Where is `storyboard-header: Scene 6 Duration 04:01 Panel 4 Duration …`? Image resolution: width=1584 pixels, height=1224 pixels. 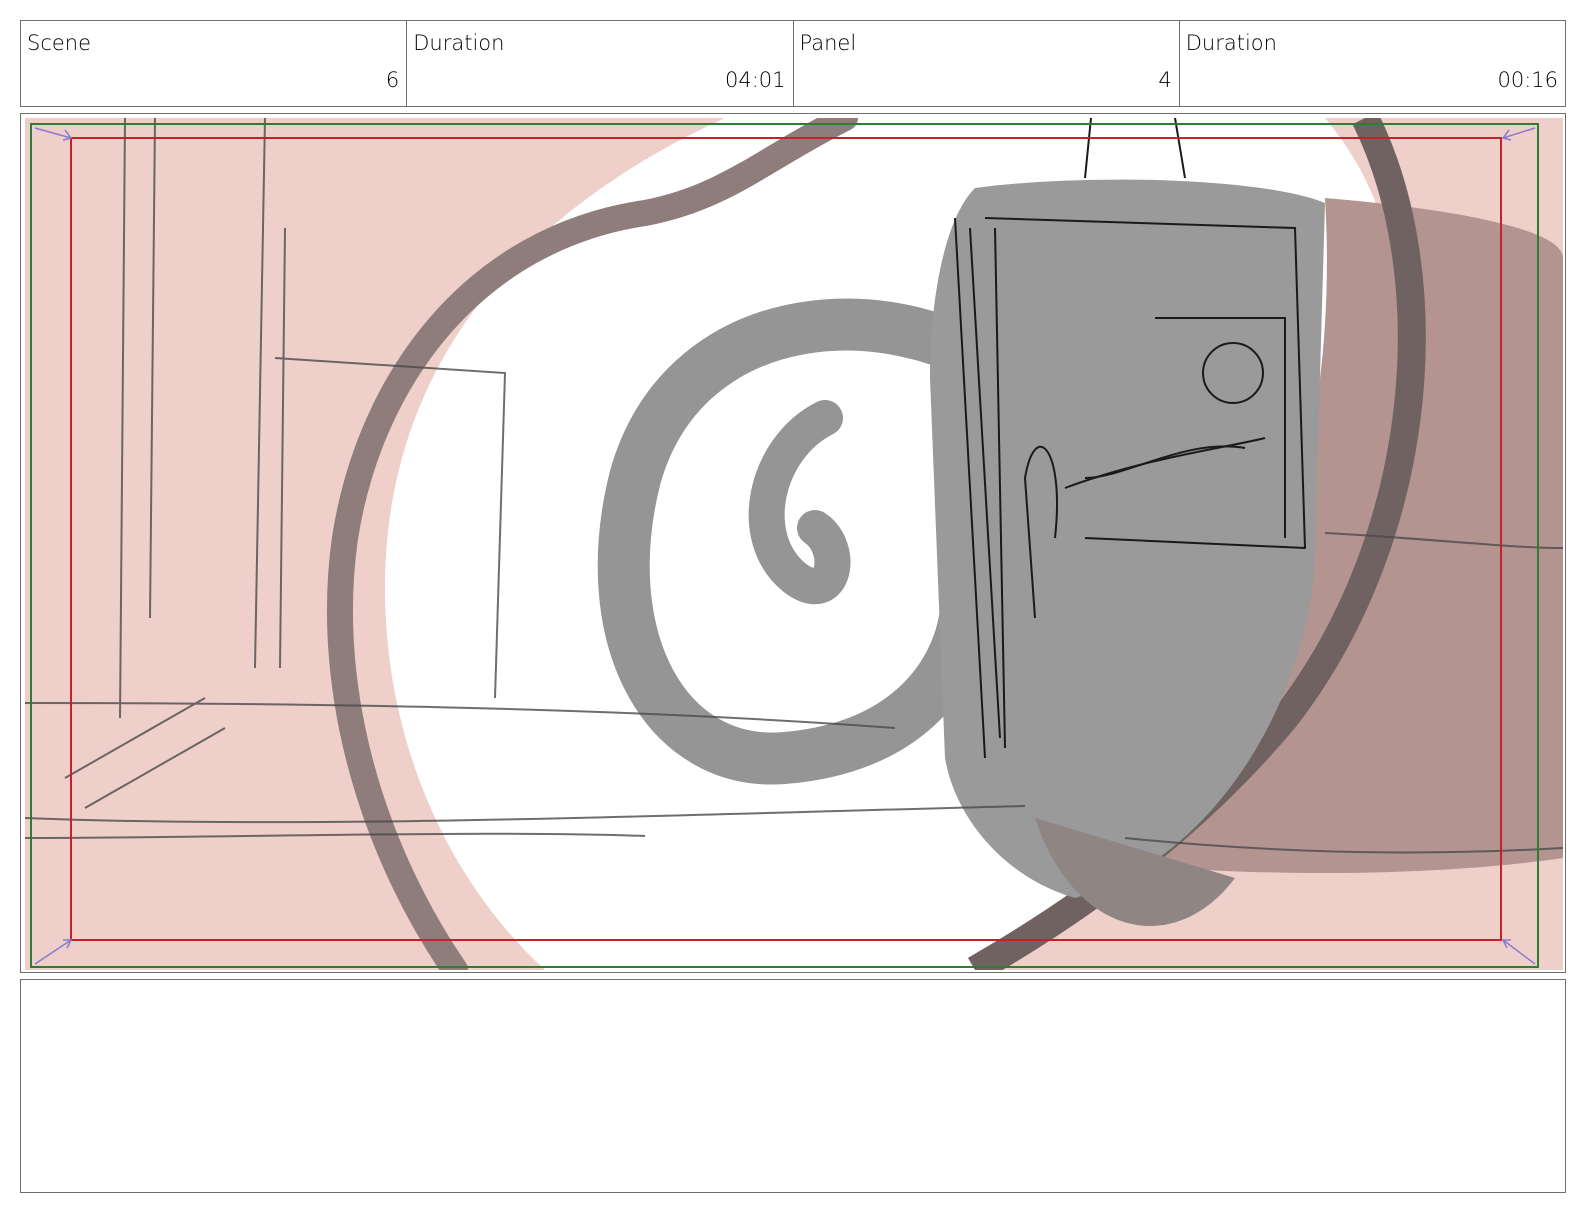
storyboard-header: Scene 6 Duration 04:01 Panel 4 Duration … is located at coordinates (793, 63).